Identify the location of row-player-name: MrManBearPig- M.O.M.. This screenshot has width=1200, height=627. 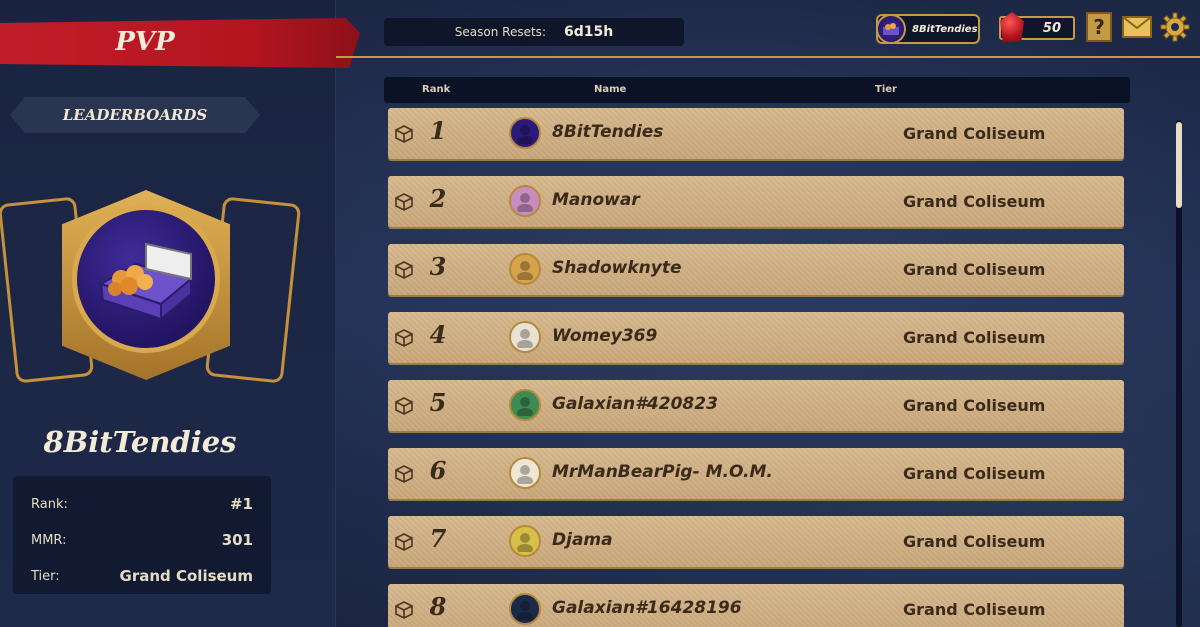
(662, 472).